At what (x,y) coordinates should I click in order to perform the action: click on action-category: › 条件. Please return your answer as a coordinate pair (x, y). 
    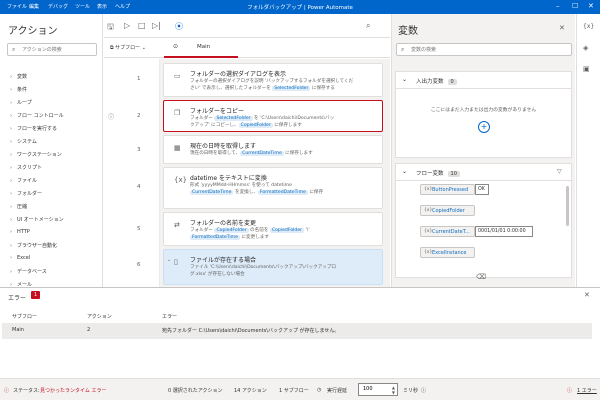
    Looking at the image, I should click on (18, 89).